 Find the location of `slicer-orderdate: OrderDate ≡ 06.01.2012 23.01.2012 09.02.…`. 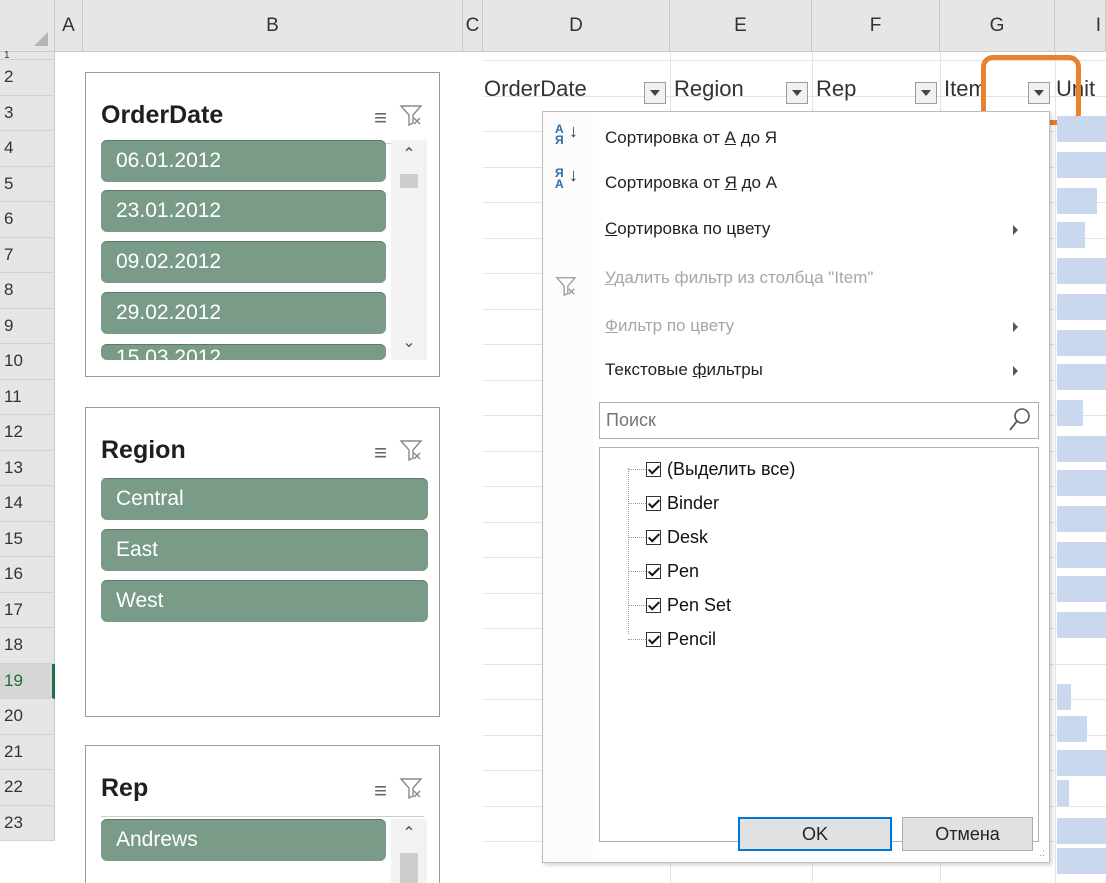

slicer-orderdate: OrderDate ≡ 06.01.2012 23.01.2012 09.02.… is located at coordinates (262, 224).